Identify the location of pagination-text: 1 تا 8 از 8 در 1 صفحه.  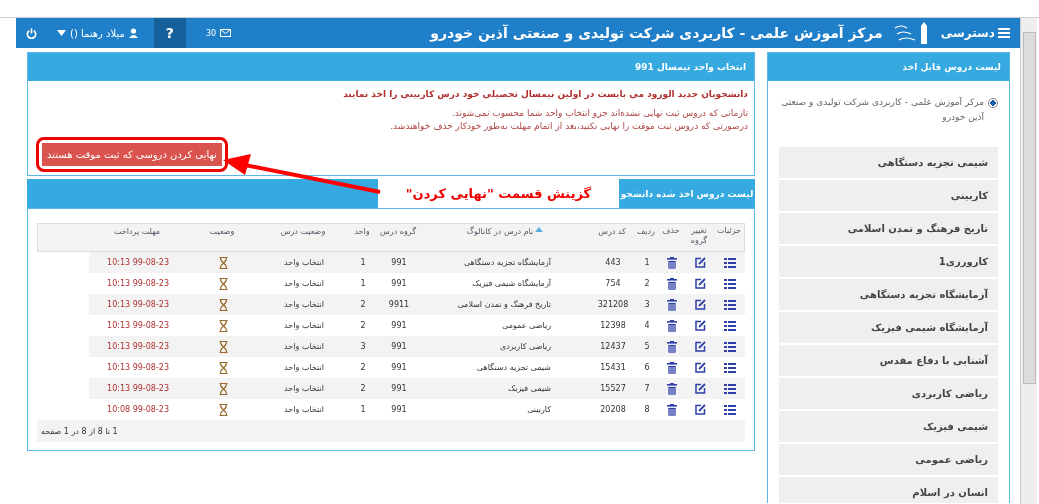
(79, 431).